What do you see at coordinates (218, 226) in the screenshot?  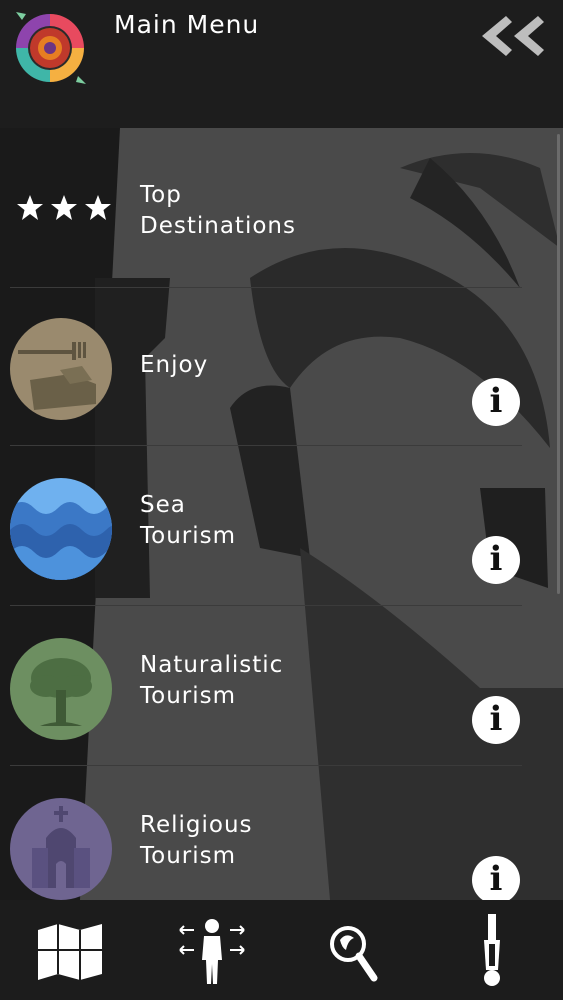 I see `menu-item-label: Destinations` at bounding box center [218, 226].